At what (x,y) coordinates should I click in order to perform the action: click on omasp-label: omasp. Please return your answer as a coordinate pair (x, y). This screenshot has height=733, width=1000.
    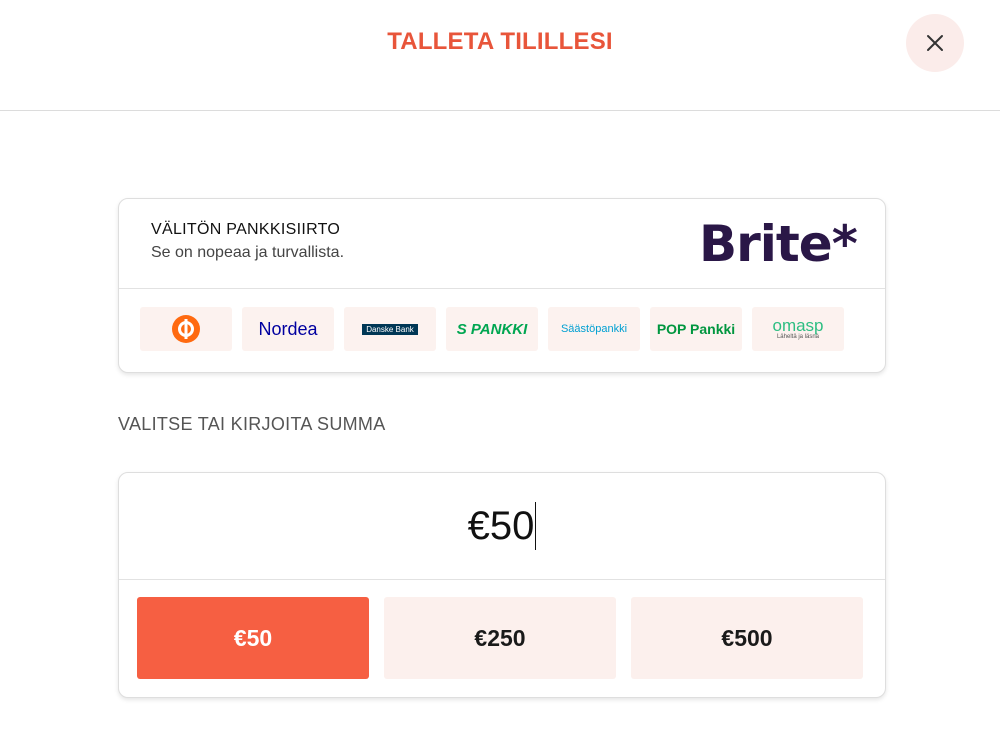
    Looking at the image, I should click on (798, 325).